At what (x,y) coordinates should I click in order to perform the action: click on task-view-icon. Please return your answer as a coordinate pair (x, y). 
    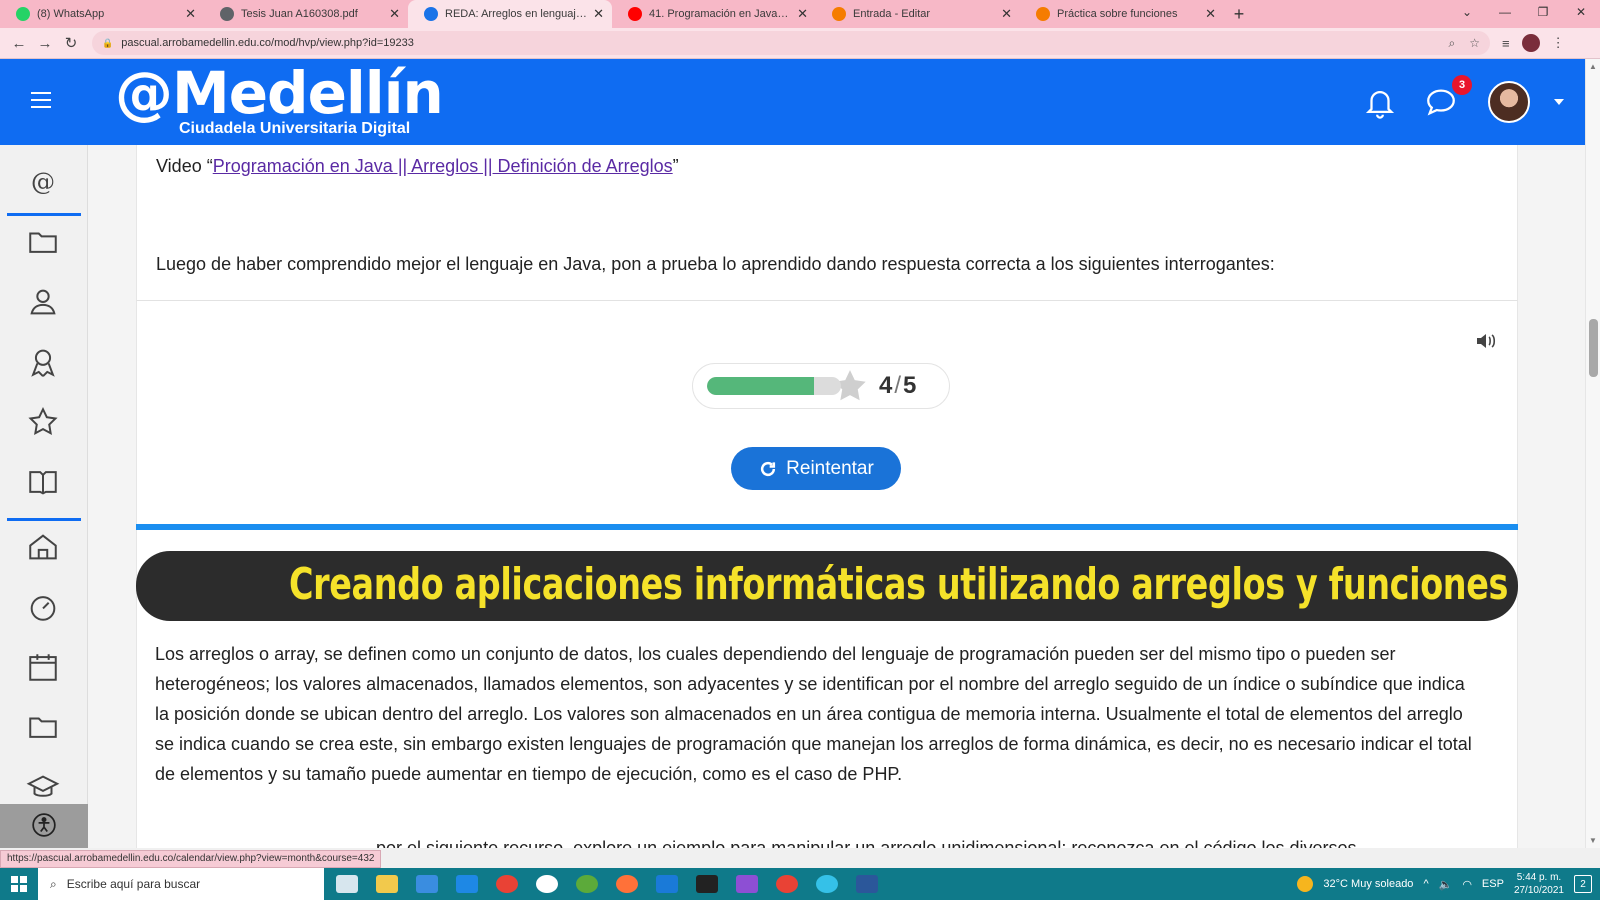
    Looking at the image, I should click on (347, 884).